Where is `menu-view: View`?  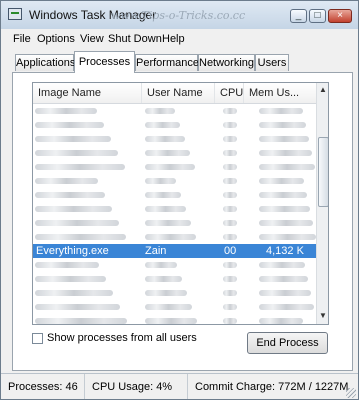
menu-view: View is located at coordinates (92, 39).